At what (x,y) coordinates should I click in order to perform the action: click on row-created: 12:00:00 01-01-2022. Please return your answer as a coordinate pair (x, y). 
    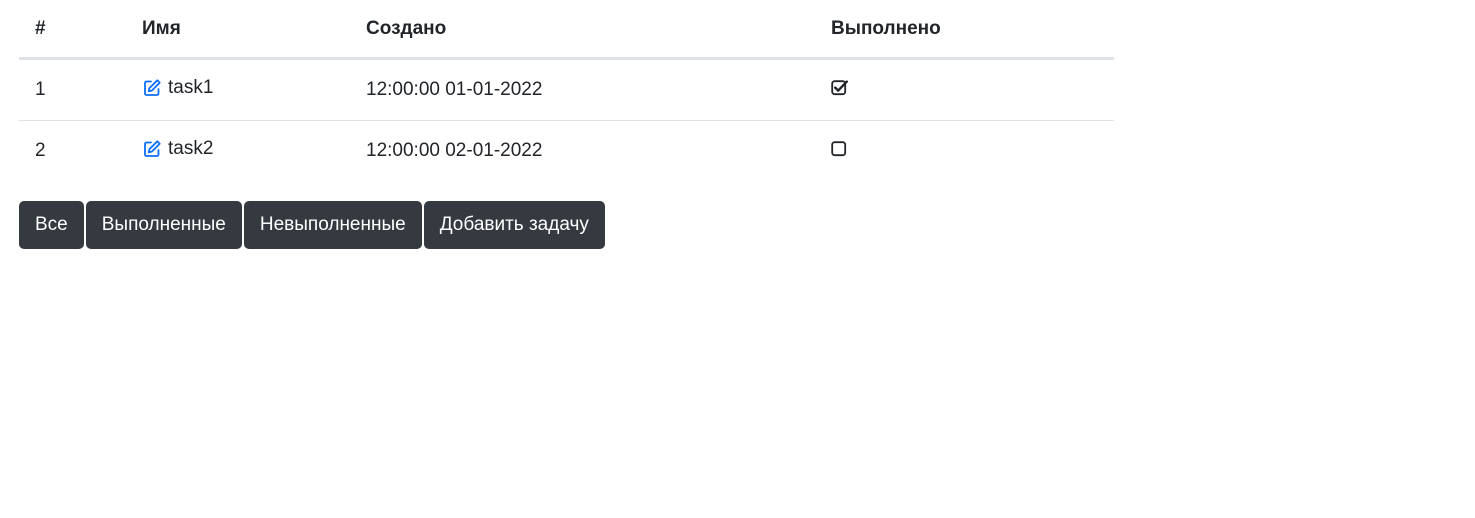
    Looking at the image, I should click on (582, 89).